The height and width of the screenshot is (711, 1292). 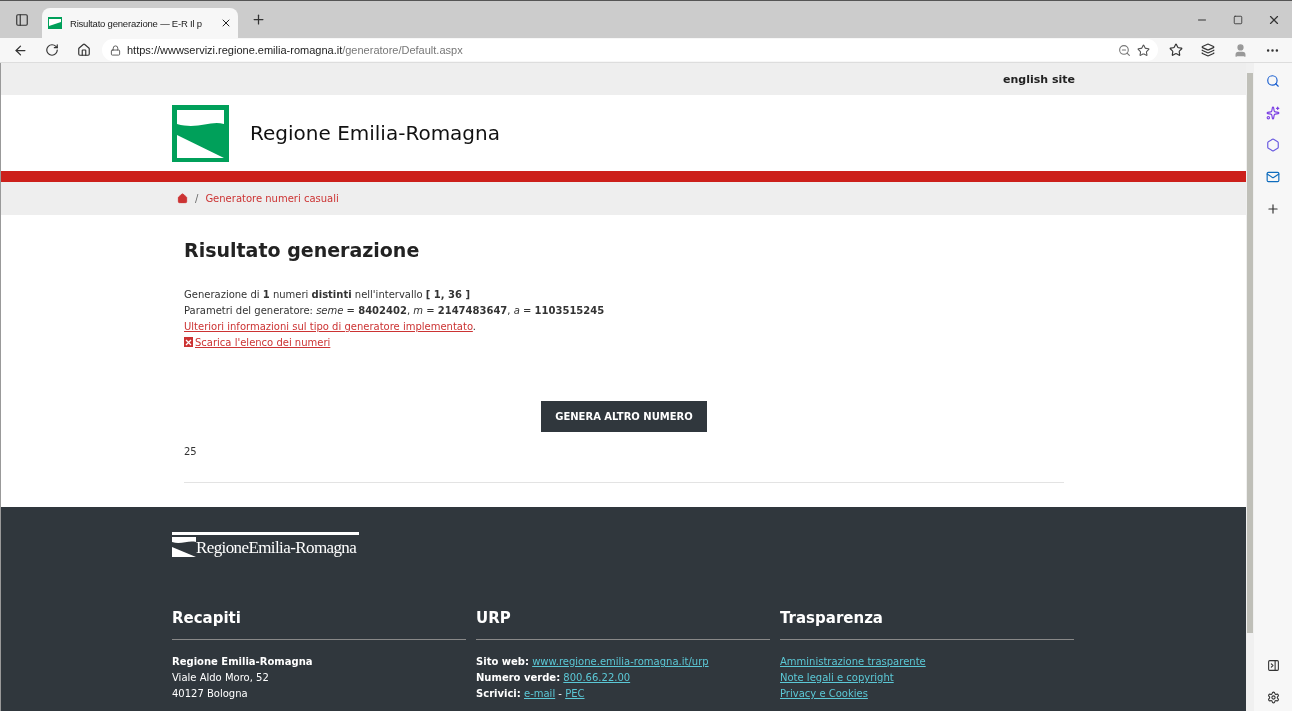 What do you see at coordinates (115, 50) in the screenshot?
I see `lock-icon` at bounding box center [115, 50].